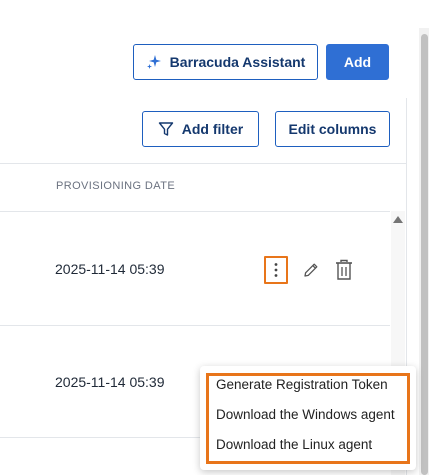 This screenshot has height=475, width=429. I want to click on pencil-icon, so click(311, 270).